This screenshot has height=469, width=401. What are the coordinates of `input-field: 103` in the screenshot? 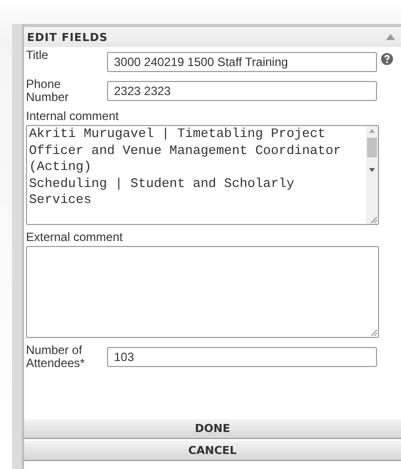 It's located at (242, 357).